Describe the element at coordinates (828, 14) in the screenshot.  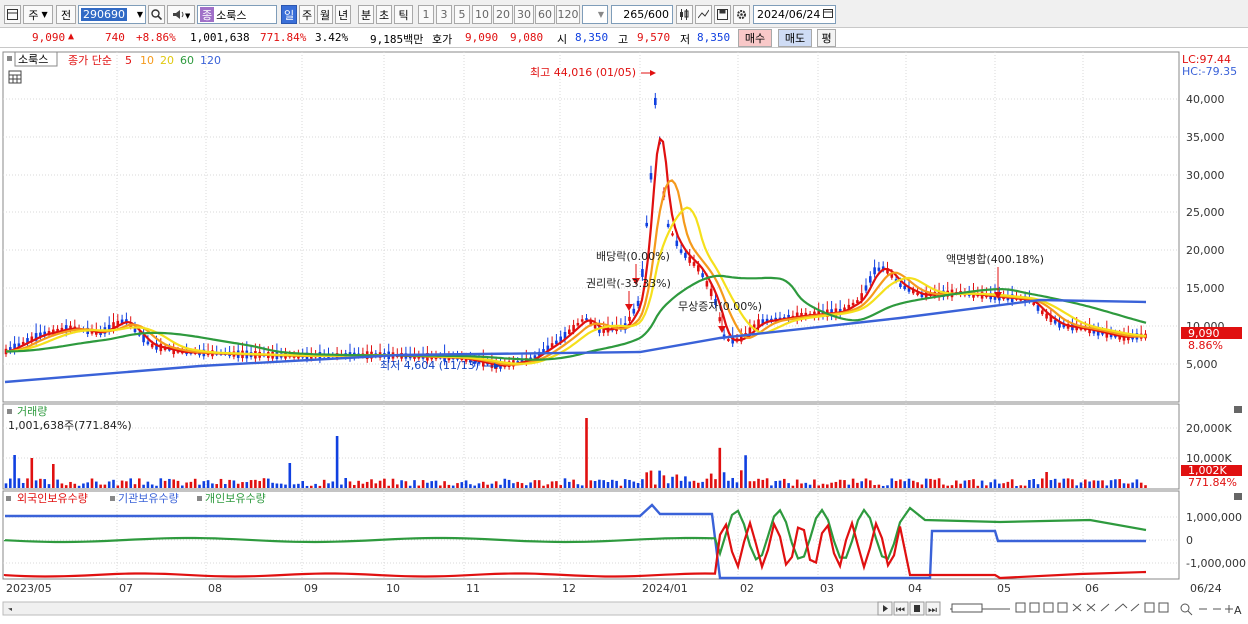
I see `calendar-icon` at that location.